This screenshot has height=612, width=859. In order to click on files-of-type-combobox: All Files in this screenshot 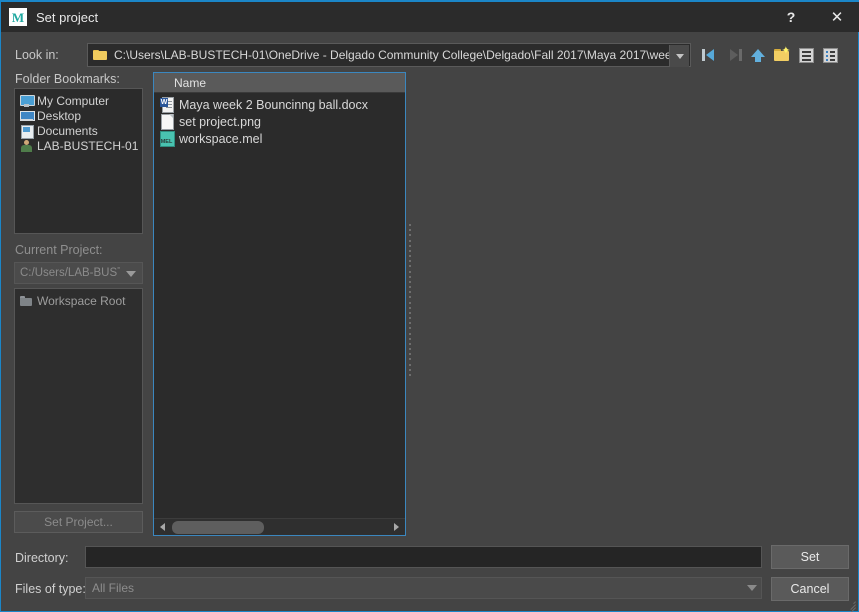, I will do `click(423, 588)`.